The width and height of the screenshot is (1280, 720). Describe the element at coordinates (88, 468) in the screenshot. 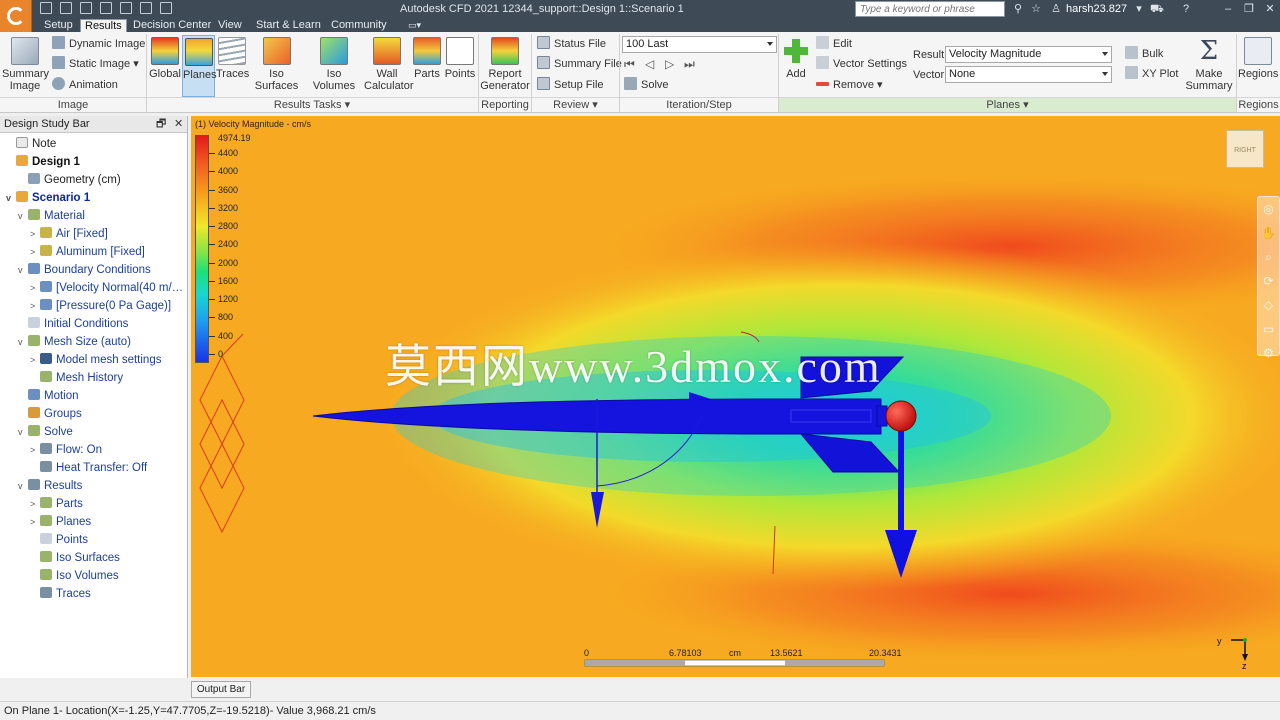

I see `tree-item-heat-transfer-off: Heat Transfer: Off` at that location.